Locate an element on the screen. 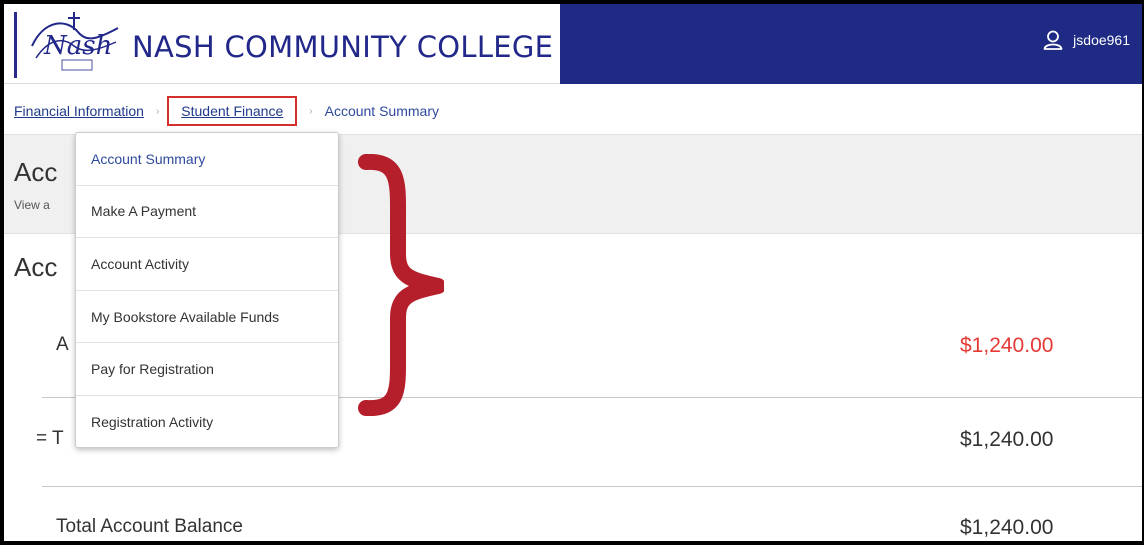 This screenshot has width=1144, height=545. nash-logo-icon: Nash is located at coordinates (75, 41).